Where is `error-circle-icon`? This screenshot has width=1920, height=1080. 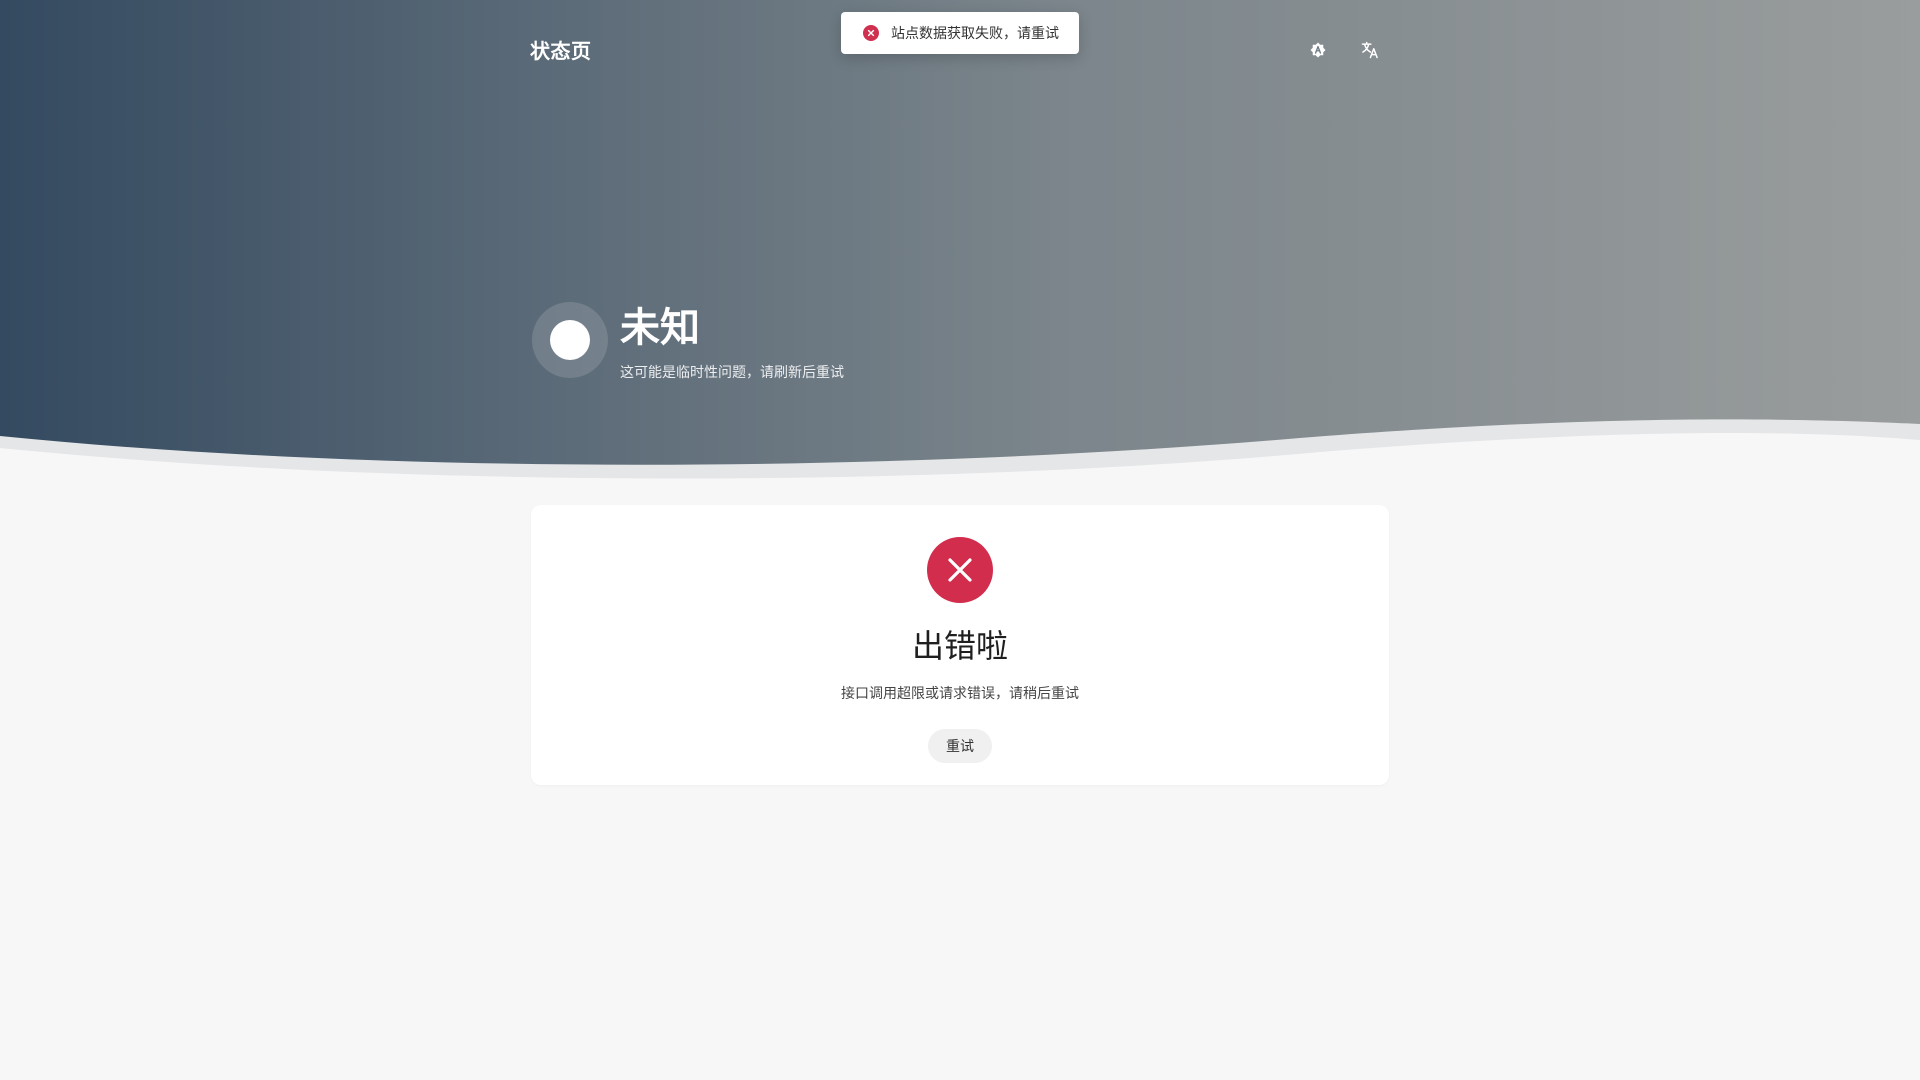
error-circle-icon is located at coordinates (871, 33).